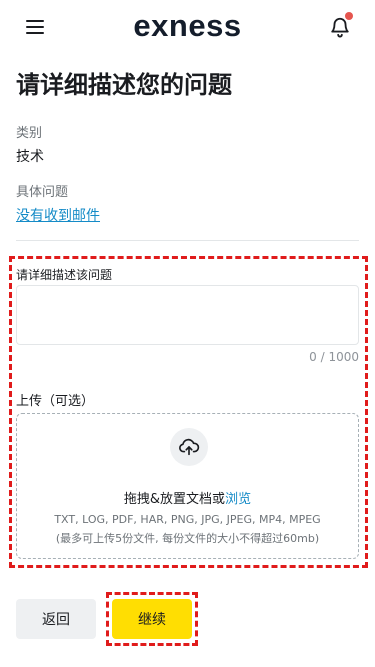  I want to click on upload-label: 上传（可选）, so click(55, 401).